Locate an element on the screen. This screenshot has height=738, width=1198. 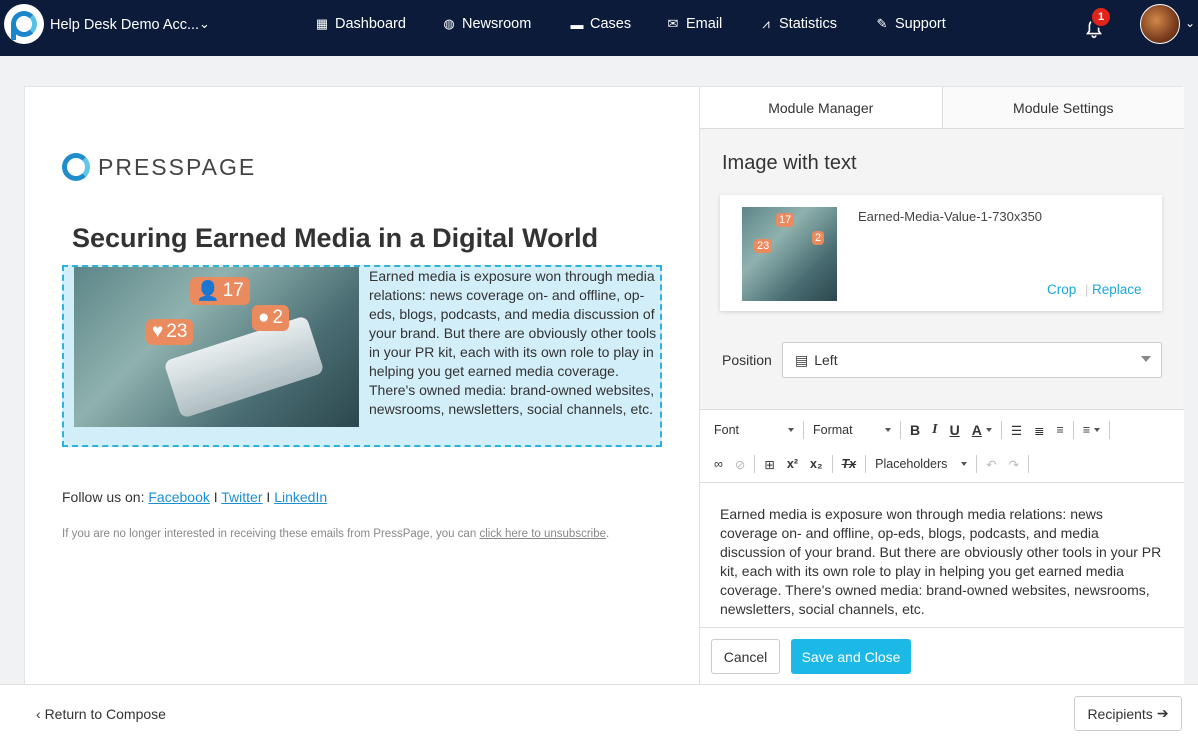
tab-module-manager: Module Manager is located at coordinates (821, 108).